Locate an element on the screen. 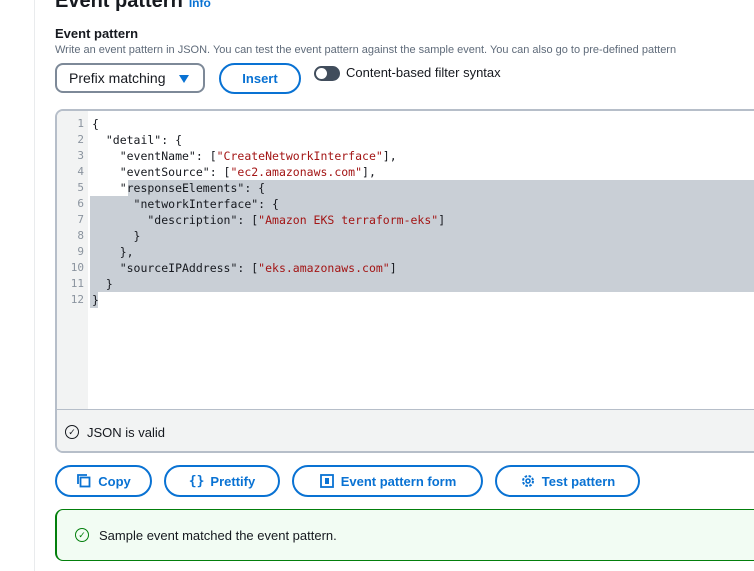 This screenshot has height=571, width=754. string-token: "eks.amazonaws.com" is located at coordinates (324, 268).